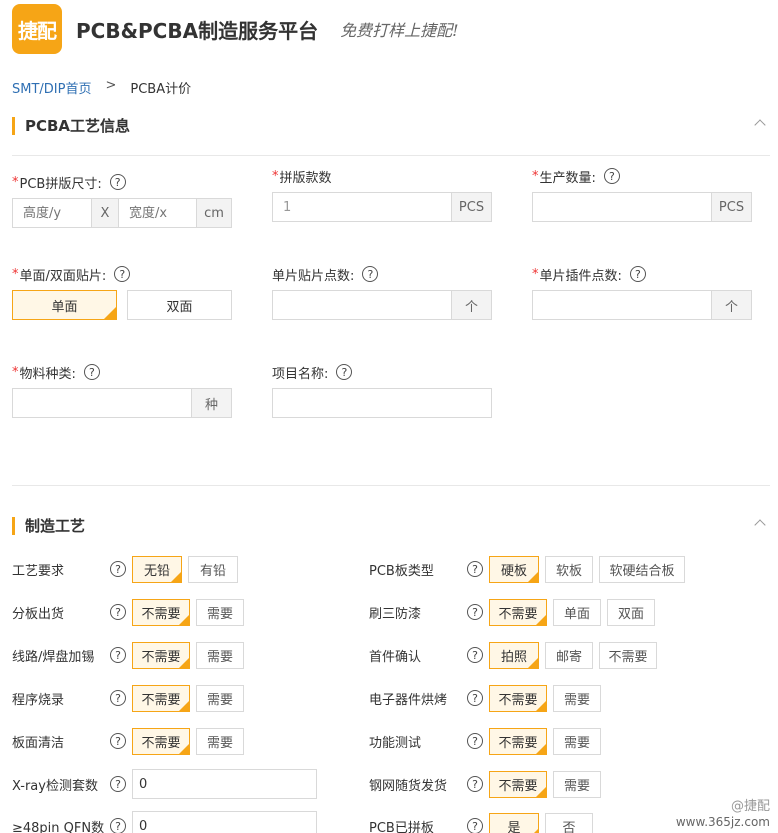  What do you see at coordinates (622, 207) in the screenshot?
I see `quantity-input` at bounding box center [622, 207].